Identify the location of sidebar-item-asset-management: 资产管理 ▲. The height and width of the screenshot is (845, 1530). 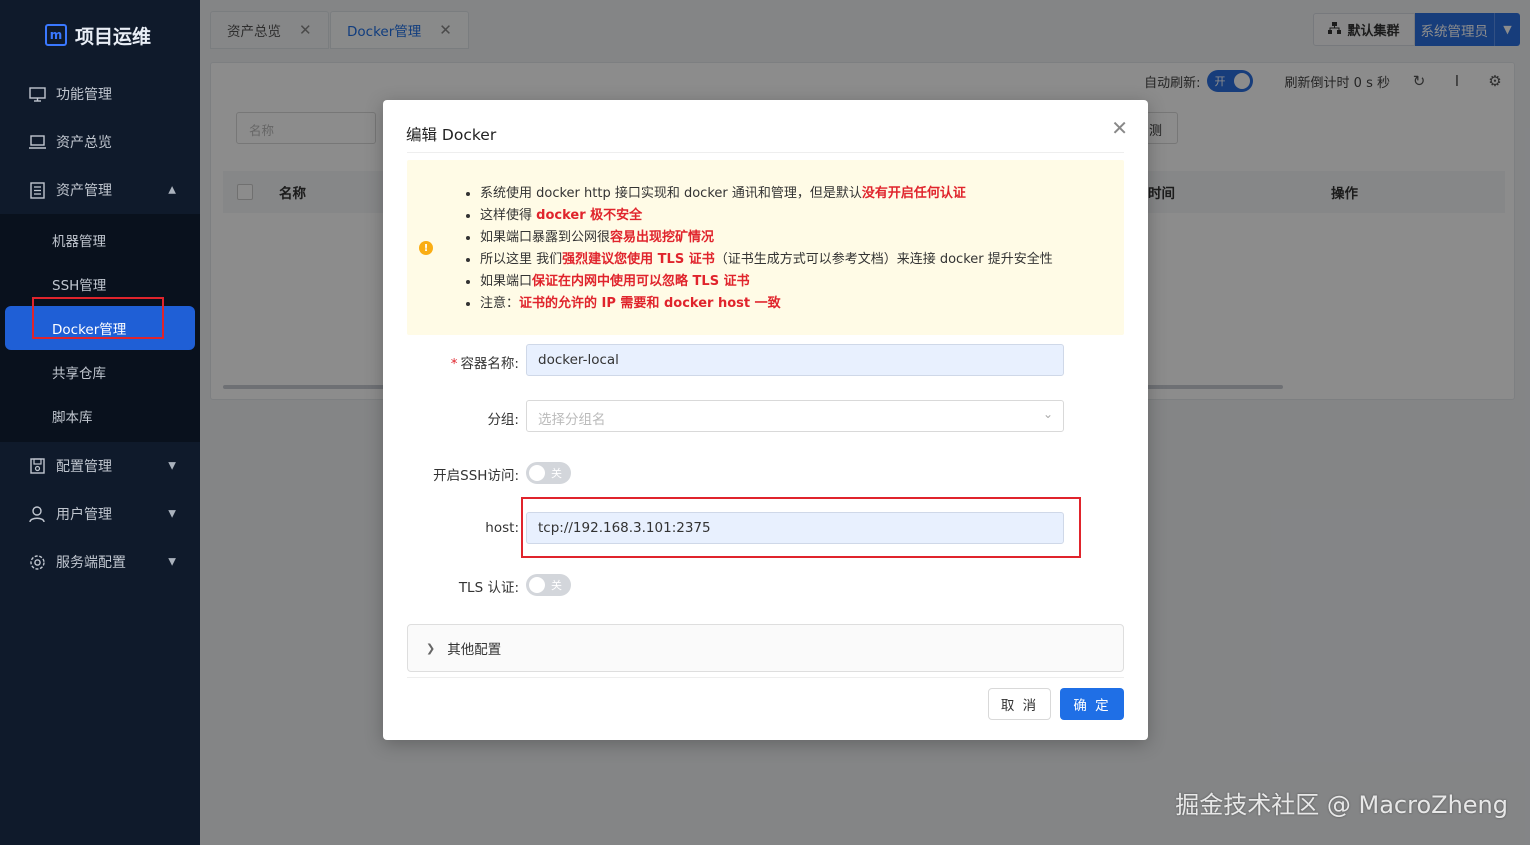
(100, 190).